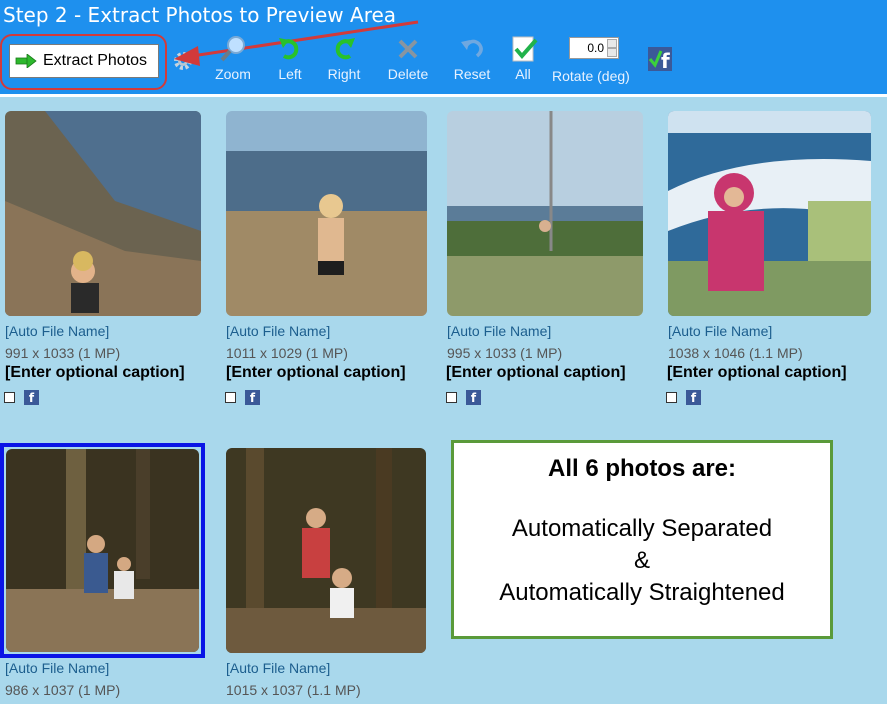 The height and width of the screenshot is (704, 887). What do you see at coordinates (612, 43) in the screenshot?
I see `spin-up-button` at bounding box center [612, 43].